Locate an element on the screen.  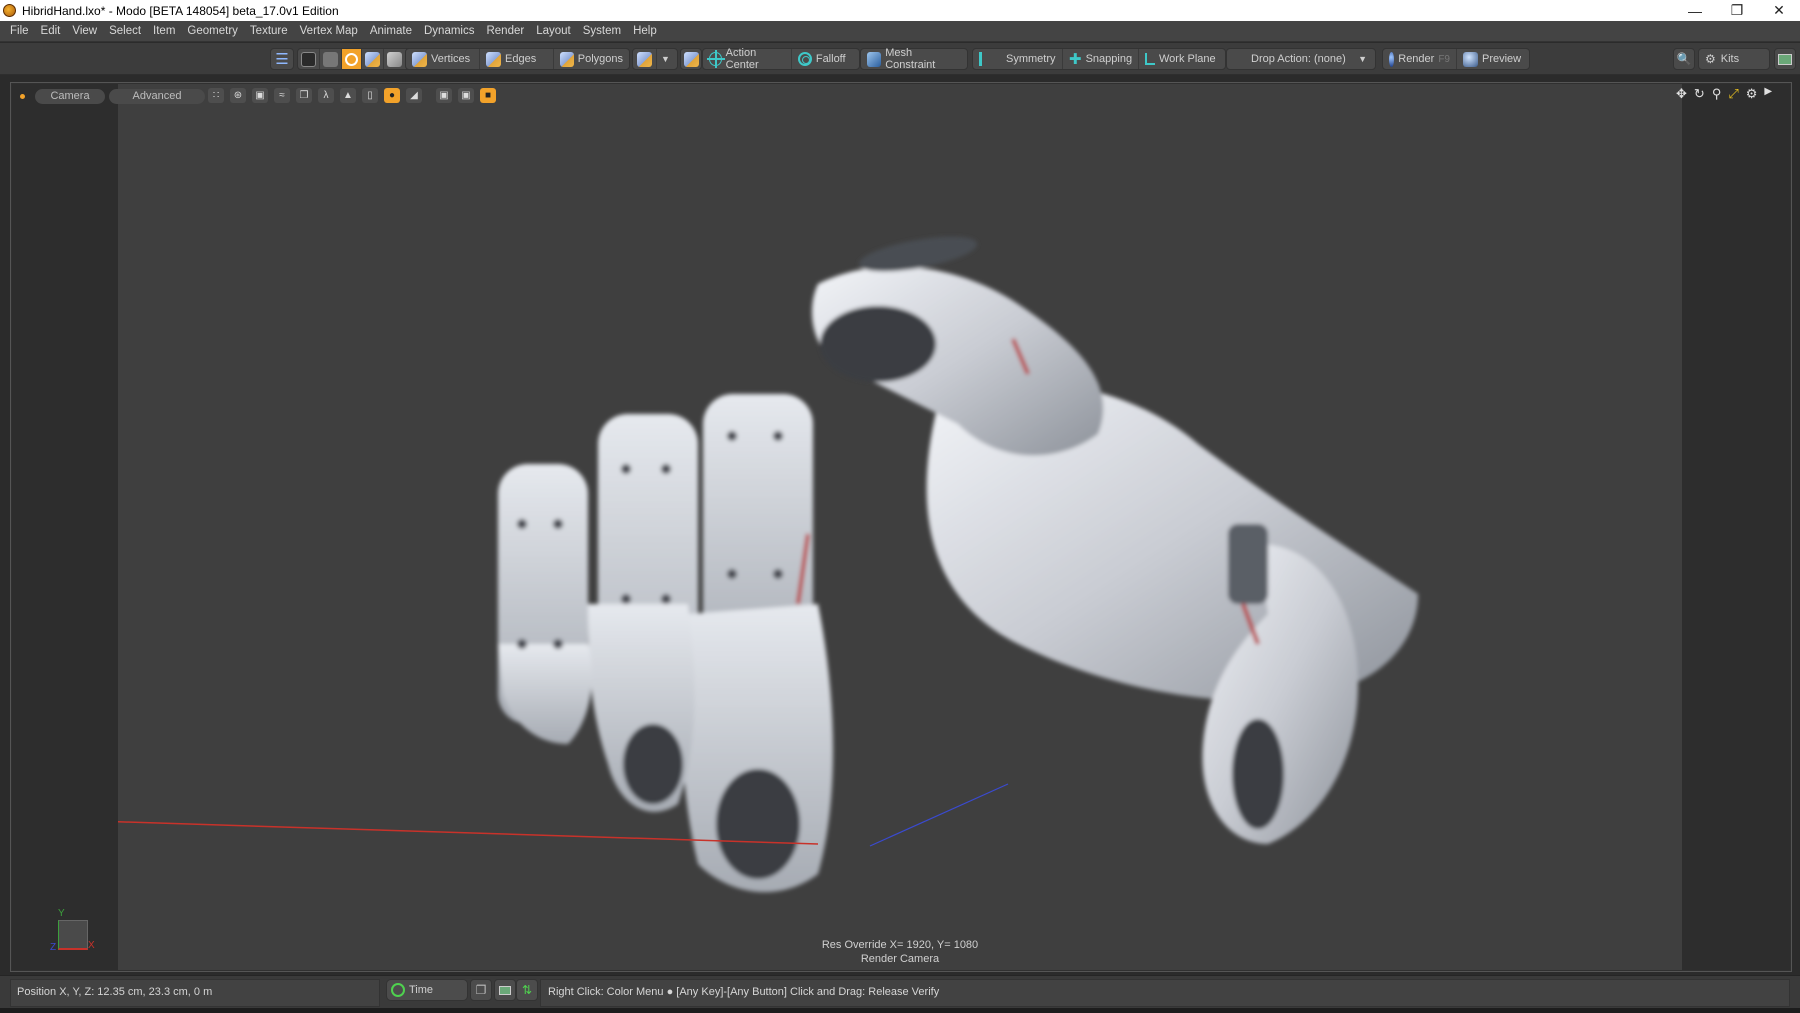
menu-item: Item is located at coordinates (164, 31).